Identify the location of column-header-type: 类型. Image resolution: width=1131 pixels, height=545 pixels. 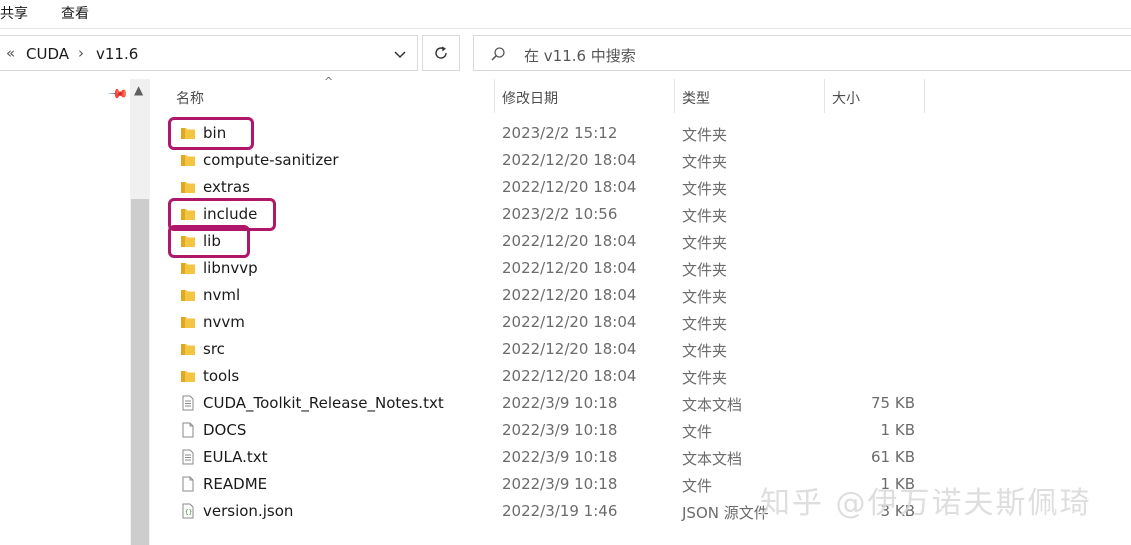
(749, 96).